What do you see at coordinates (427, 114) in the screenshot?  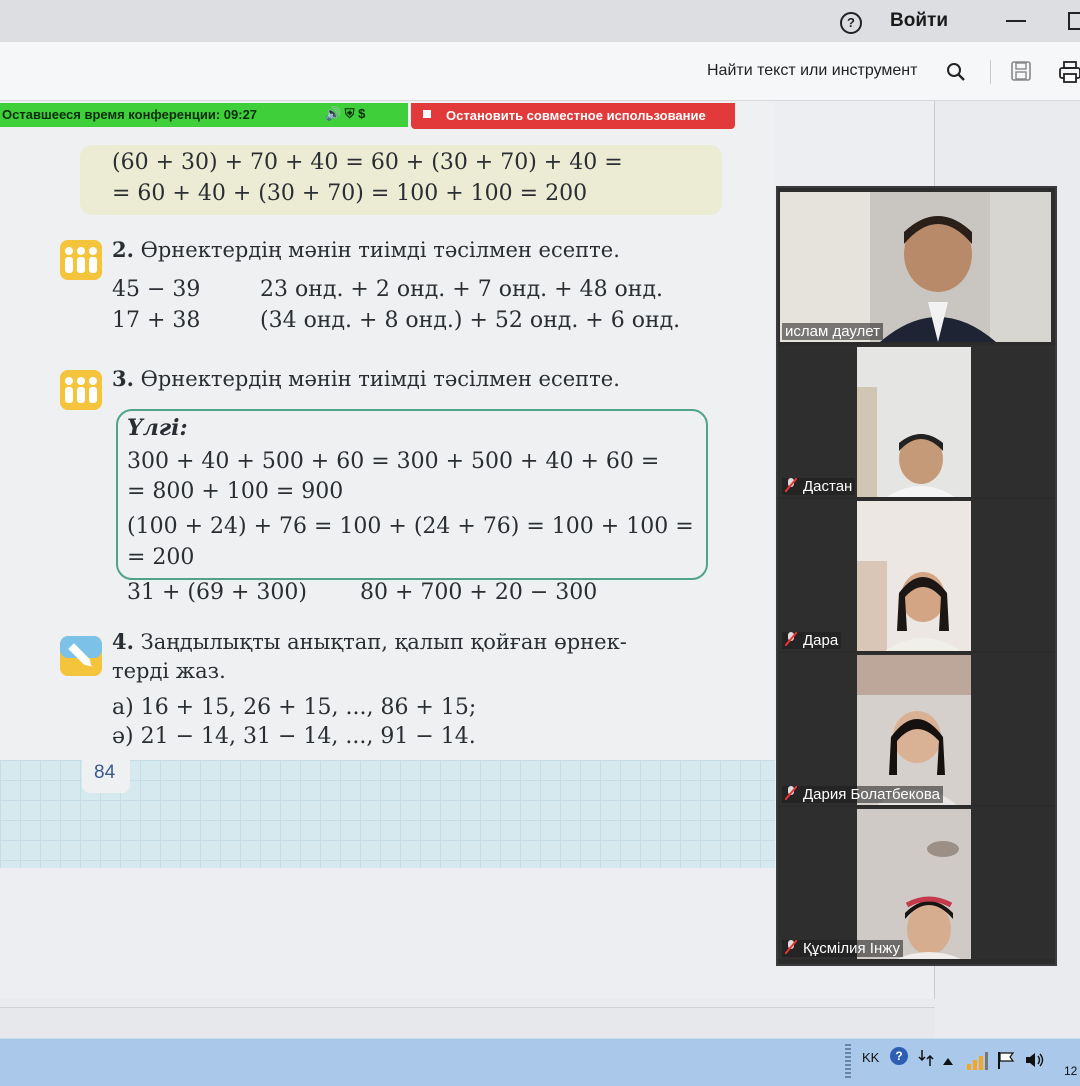 I see `stop-icon` at bounding box center [427, 114].